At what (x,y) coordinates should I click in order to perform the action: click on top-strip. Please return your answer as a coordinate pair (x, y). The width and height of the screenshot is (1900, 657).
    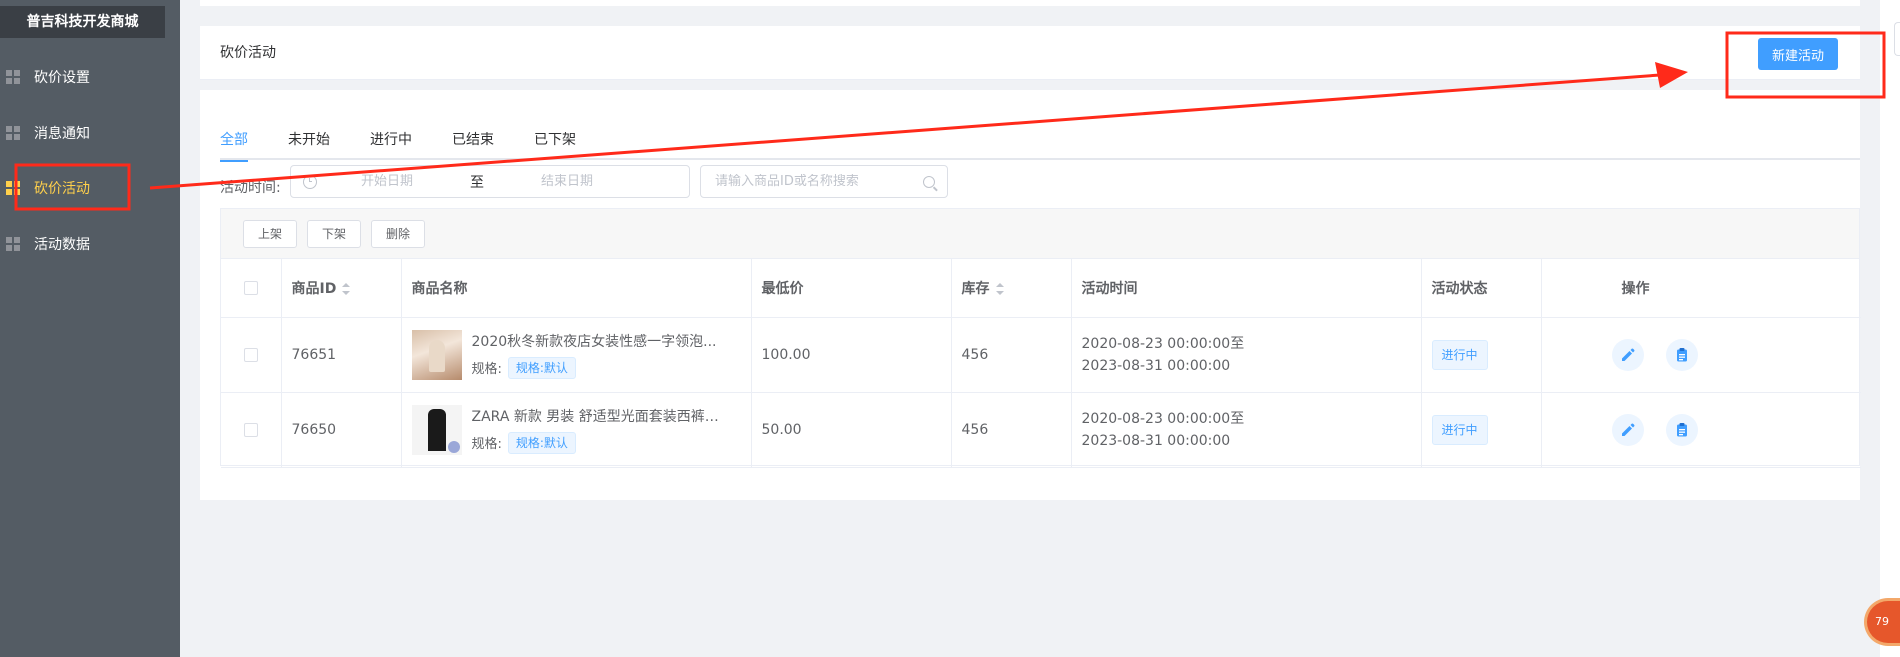
    Looking at the image, I should click on (1030, 3).